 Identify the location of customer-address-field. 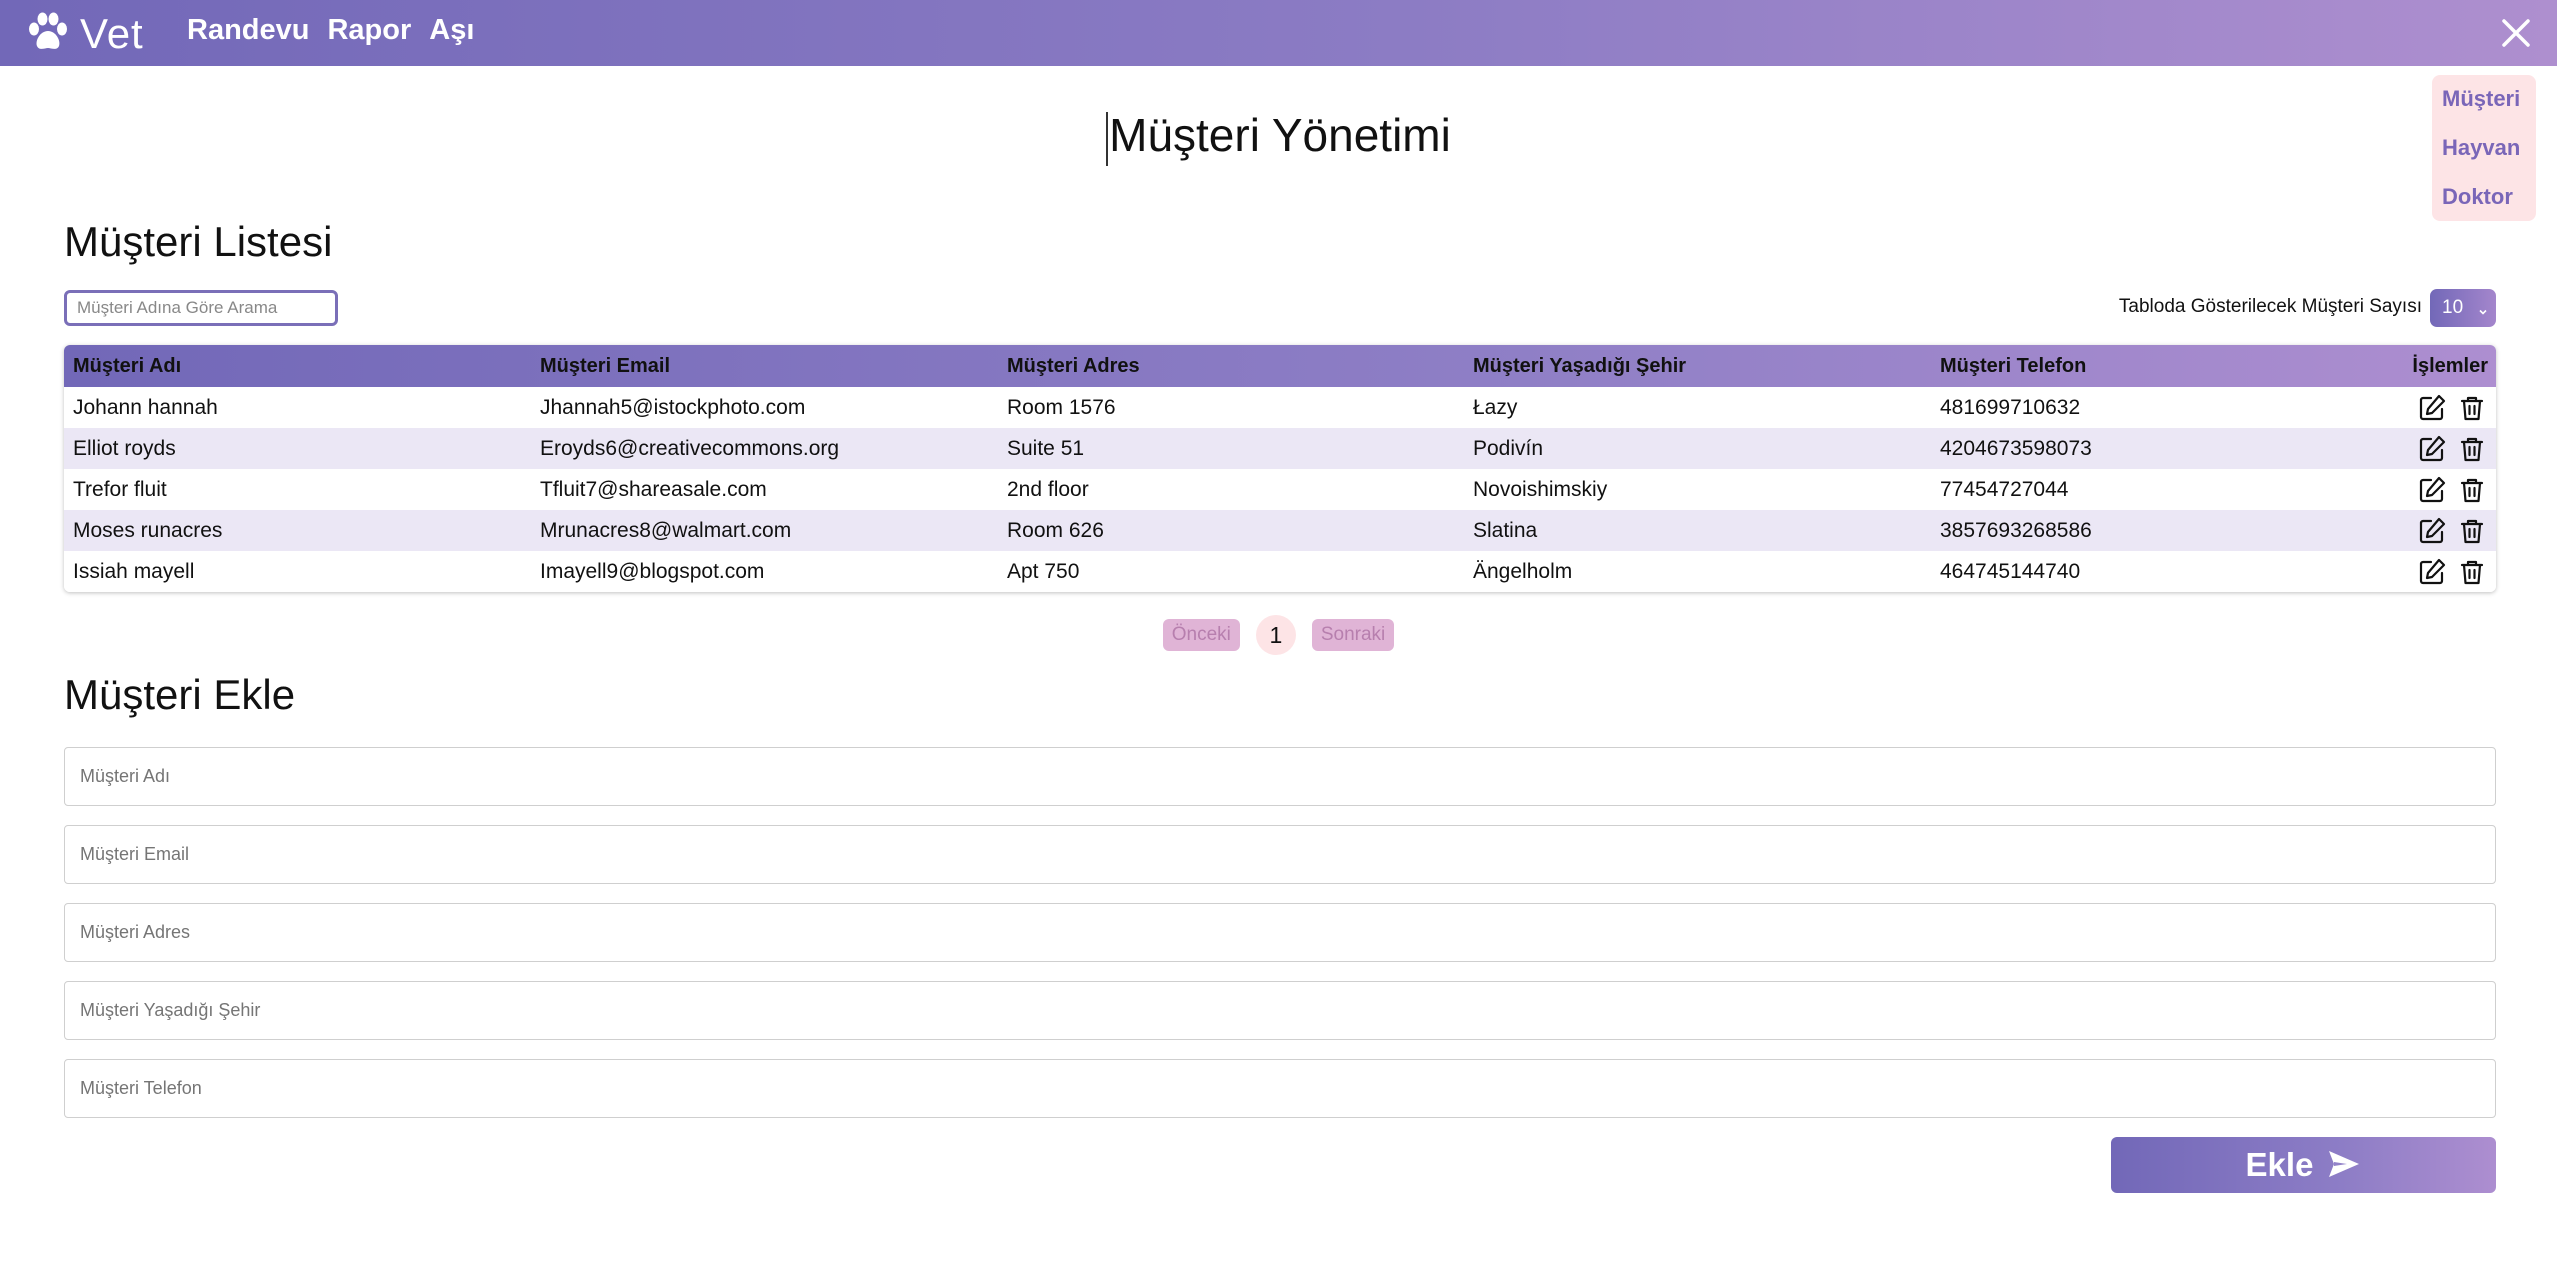
(1280, 932).